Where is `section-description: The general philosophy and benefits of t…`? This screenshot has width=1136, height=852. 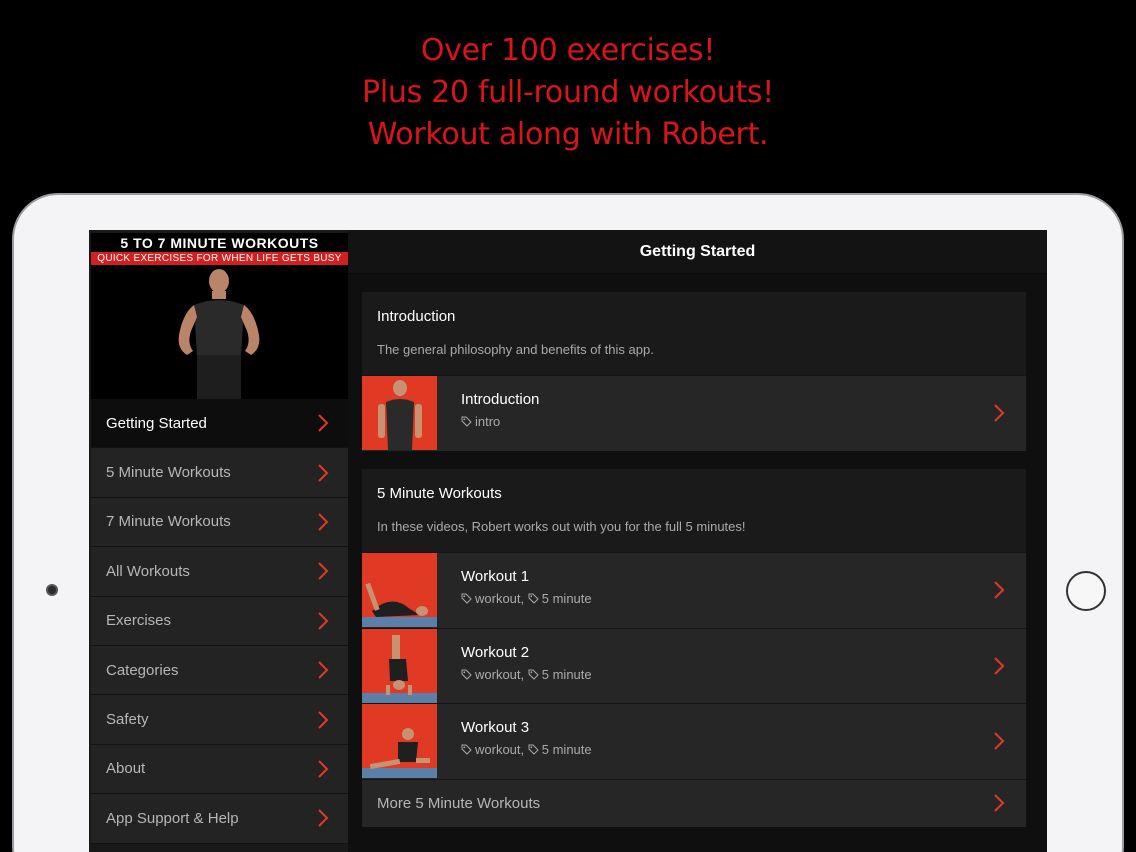 section-description: The general philosophy and benefits of t… is located at coordinates (515, 349).